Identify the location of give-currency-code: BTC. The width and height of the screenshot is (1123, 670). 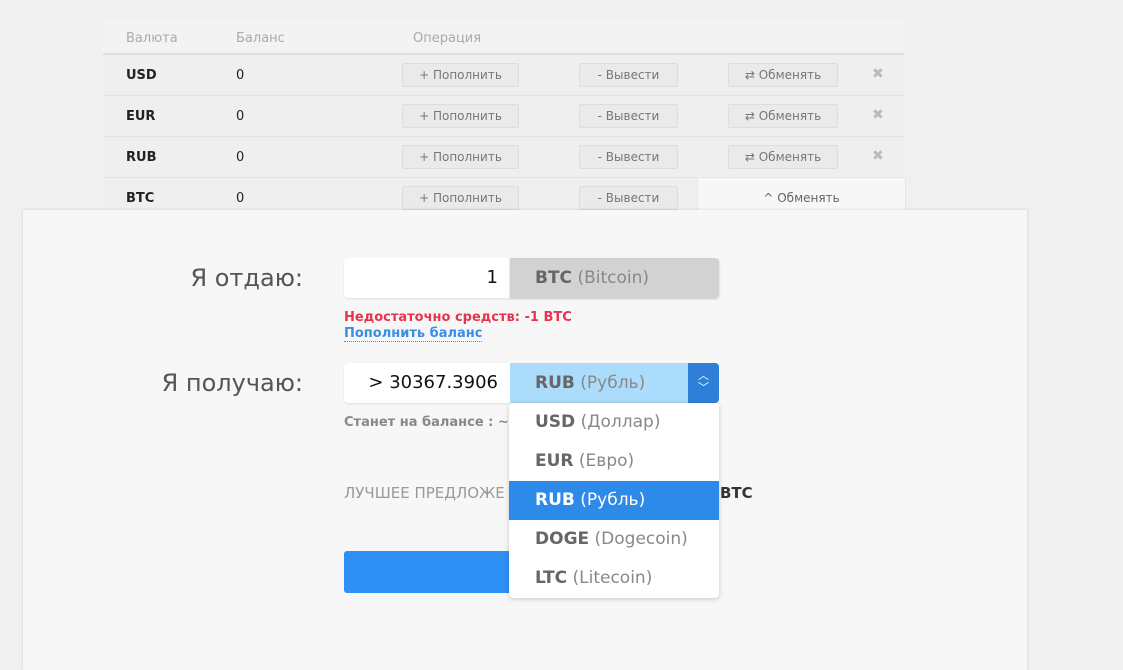
(554, 278).